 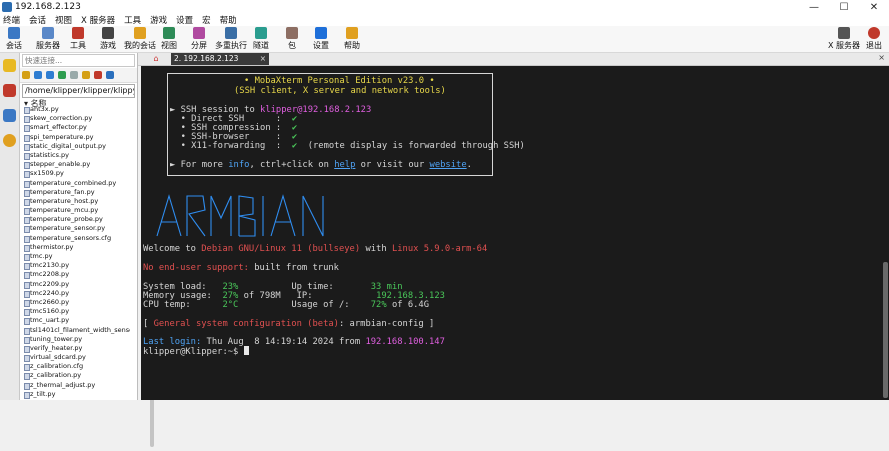 What do you see at coordinates (98, 75) in the screenshot?
I see `delete-icon` at bounding box center [98, 75].